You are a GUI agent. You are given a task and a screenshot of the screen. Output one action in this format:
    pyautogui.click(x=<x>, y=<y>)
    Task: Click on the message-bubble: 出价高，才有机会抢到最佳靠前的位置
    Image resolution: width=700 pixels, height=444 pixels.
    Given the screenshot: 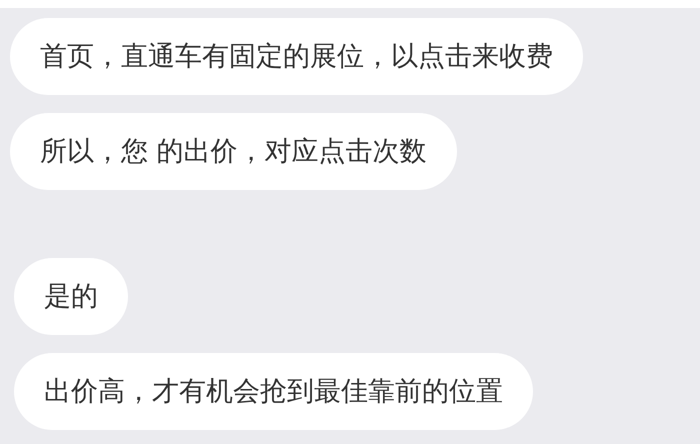 What is the action you would take?
    pyautogui.click(x=273, y=391)
    